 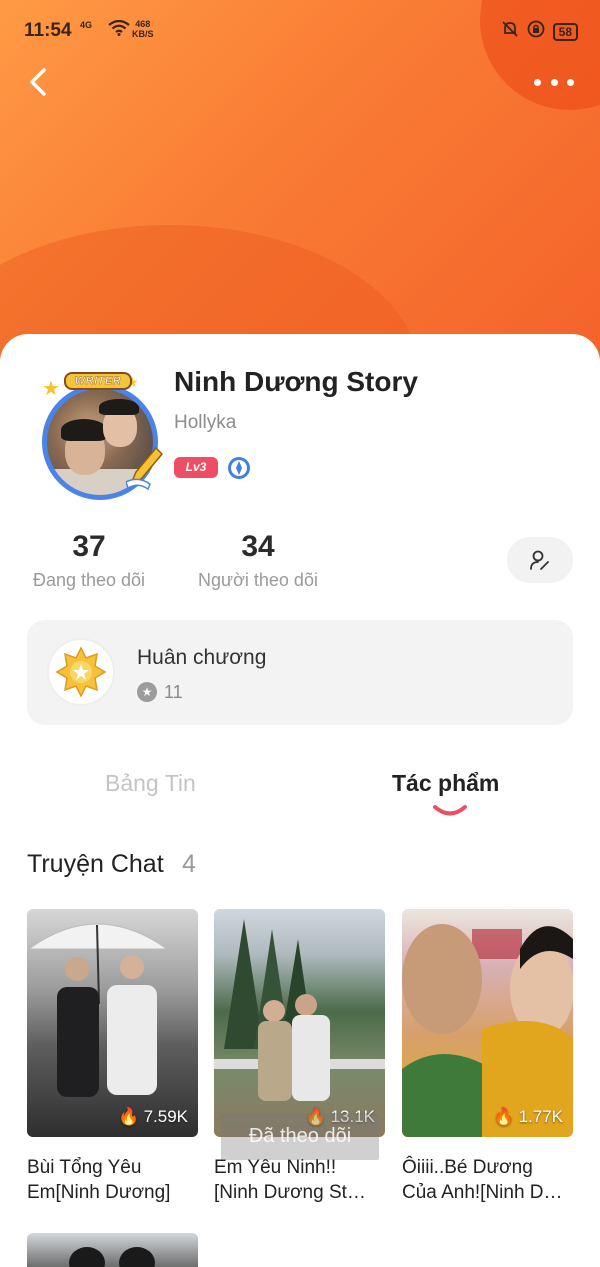 What do you see at coordinates (300, 1136) in the screenshot?
I see `followed-toast: Đã theo dõi` at bounding box center [300, 1136].